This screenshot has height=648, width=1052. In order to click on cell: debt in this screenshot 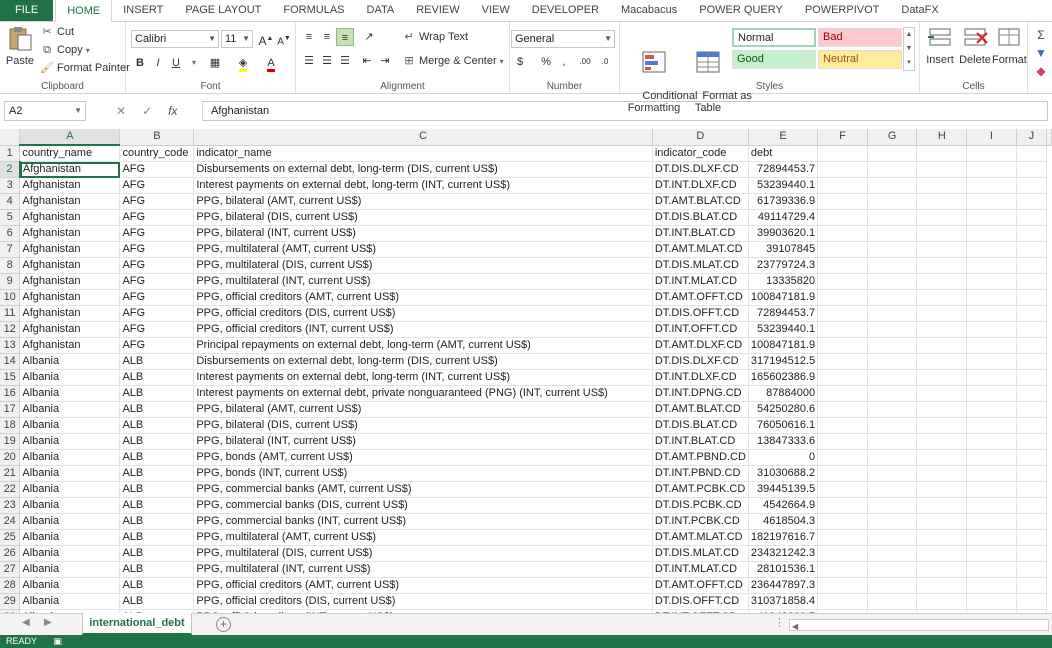, I will do `click(783, 153)`.